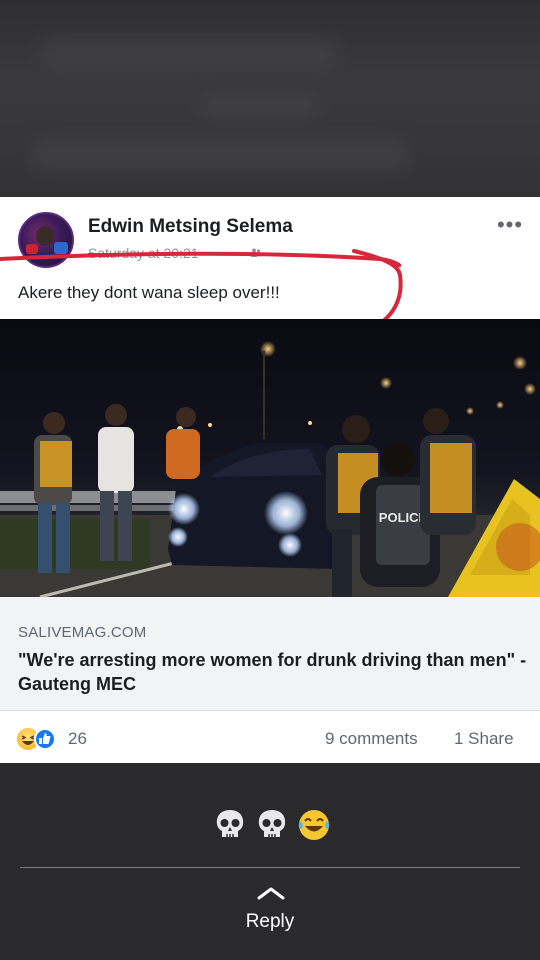  What do you see at coordinates (77, 739) in the screenshot?
I see `reaction-count: 26` at bounding box center [77, 739].